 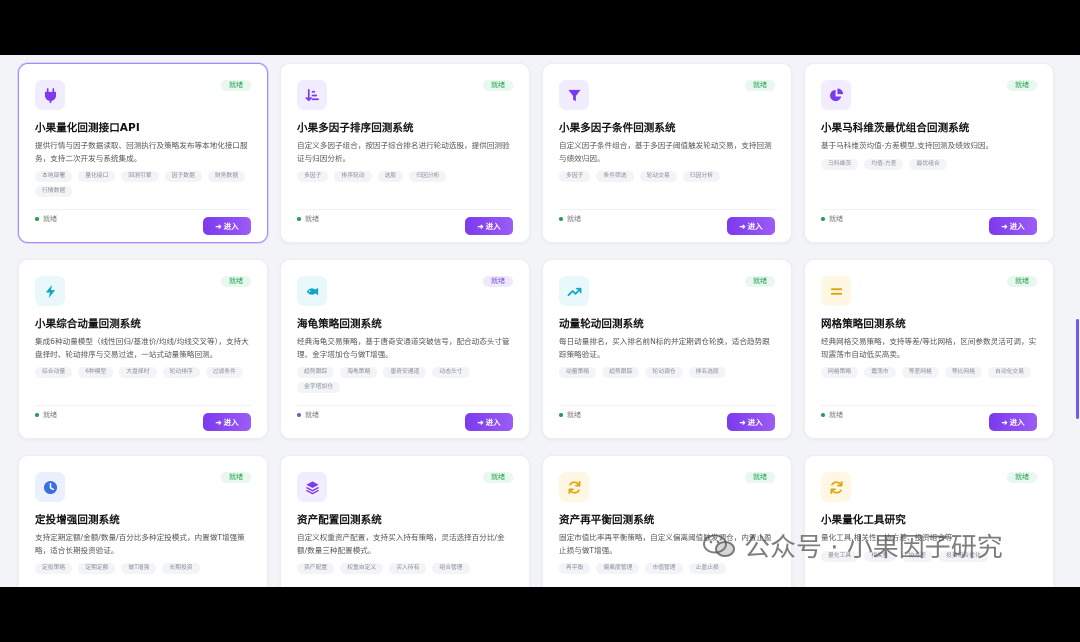 I want to click on tag: 长期投资, so click(x=181, y=568).